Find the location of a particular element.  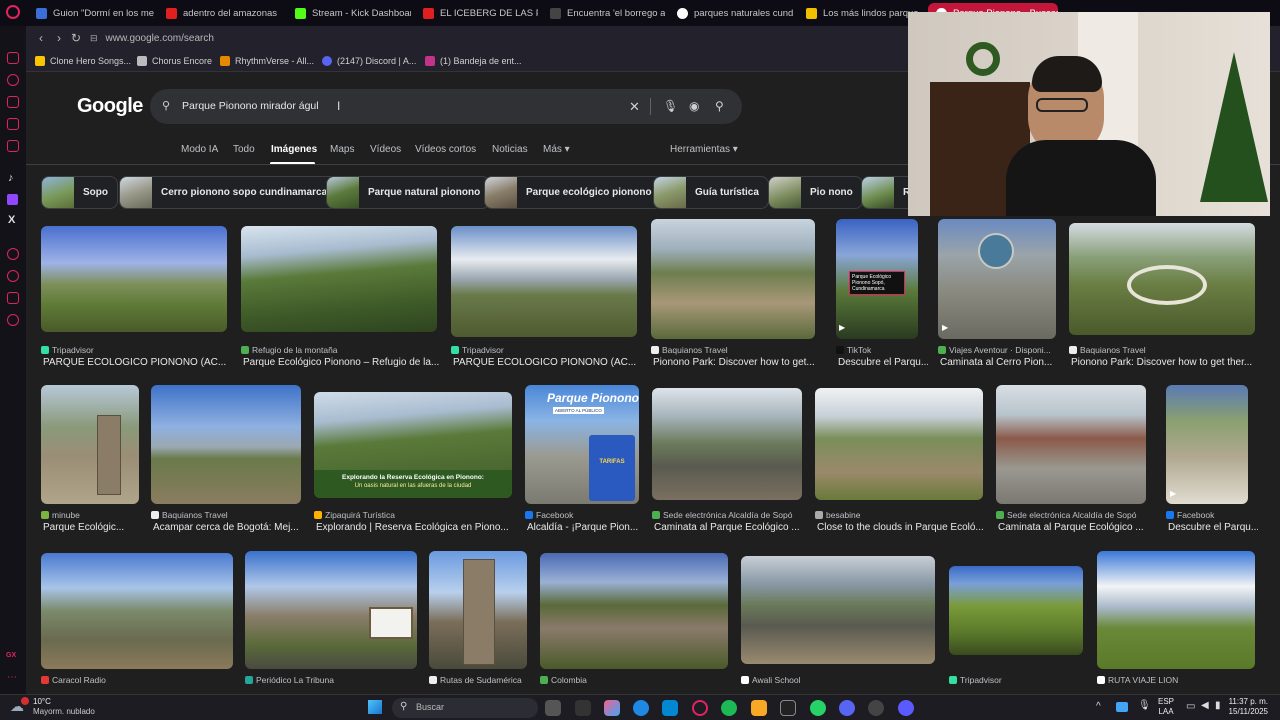

tab-iceberg: EL ICEBERG DE LAS PELÍ is located at coordinates (480, 13).